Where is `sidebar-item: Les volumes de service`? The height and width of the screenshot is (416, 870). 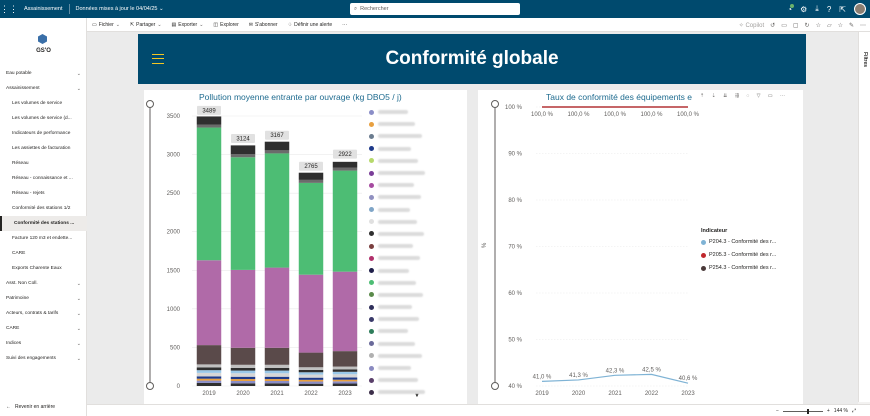 sidebar-item: Les volumes de service is located at coordinates (43, 103).